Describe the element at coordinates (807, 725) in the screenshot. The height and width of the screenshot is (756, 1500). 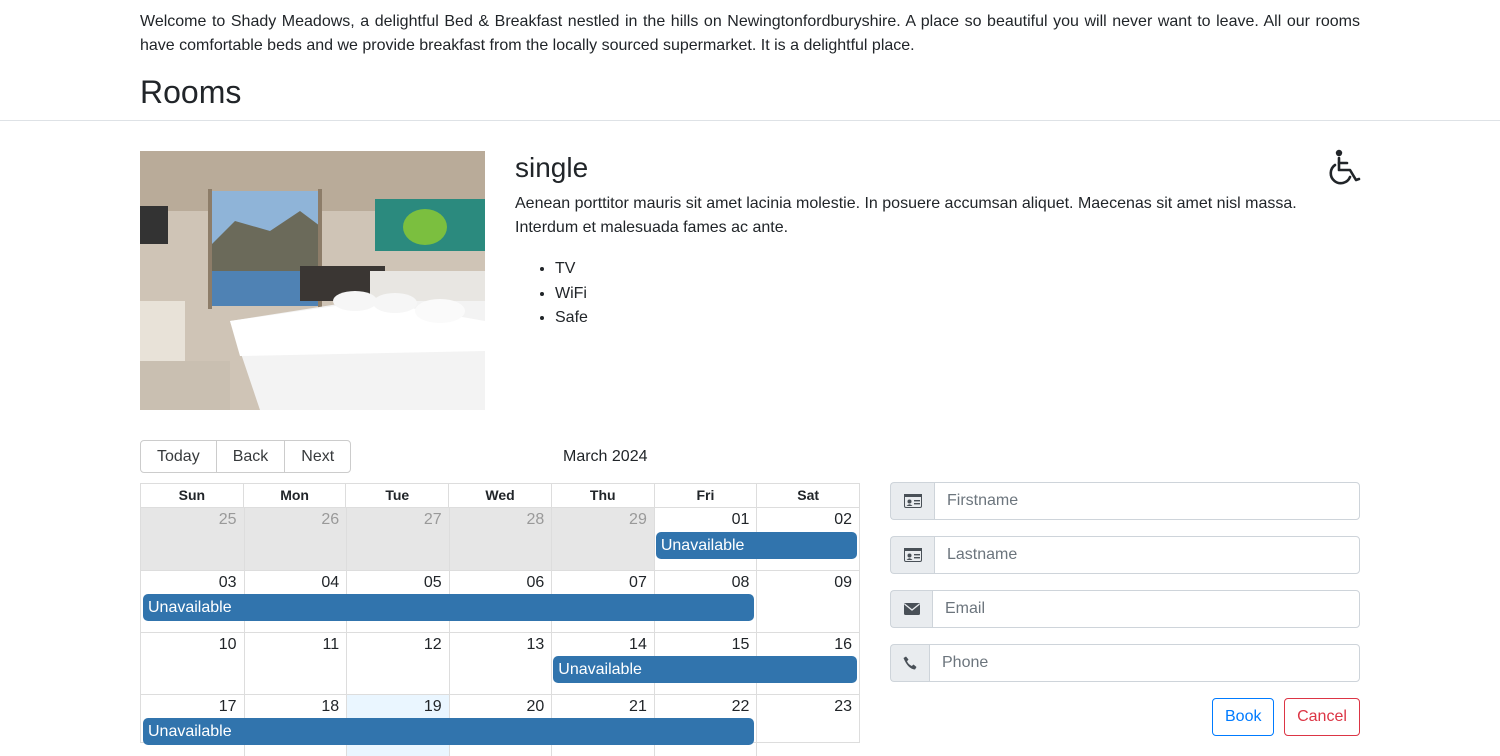
I see `calendar-day-cell: 23` at that location.